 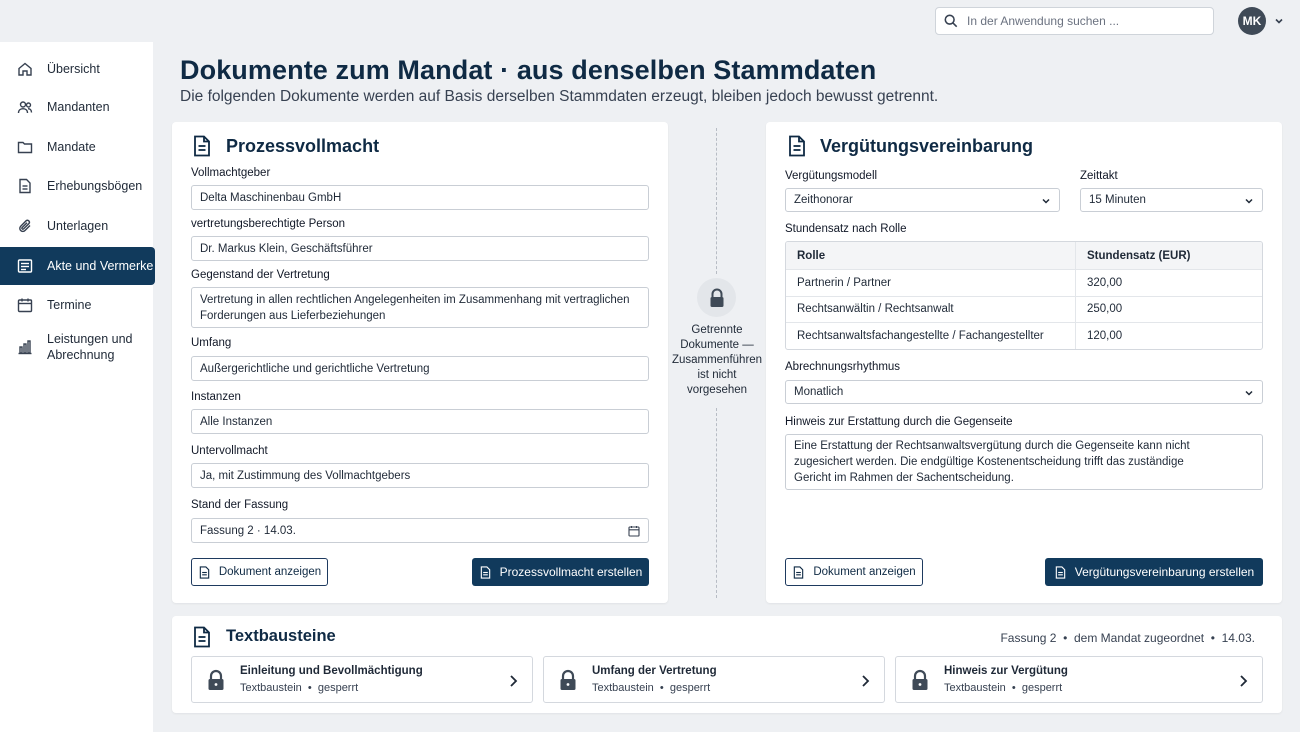 I want to click on gegenstand-label: Gegenstand der Vertretung, so click(x=260, y=275).